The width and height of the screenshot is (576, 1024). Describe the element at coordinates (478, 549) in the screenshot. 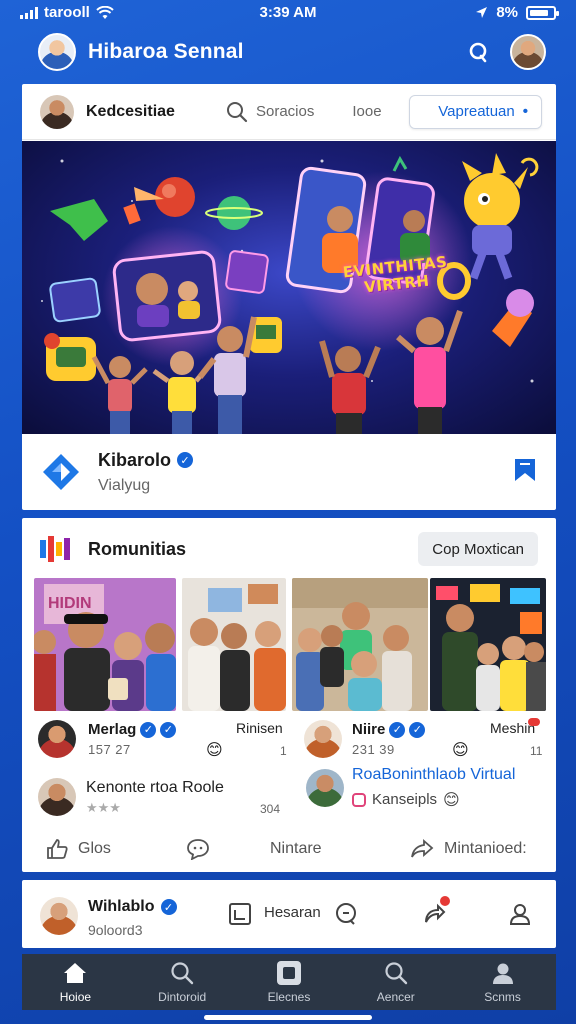

I see `communities-action-button: Cop Moxtican` at that location.